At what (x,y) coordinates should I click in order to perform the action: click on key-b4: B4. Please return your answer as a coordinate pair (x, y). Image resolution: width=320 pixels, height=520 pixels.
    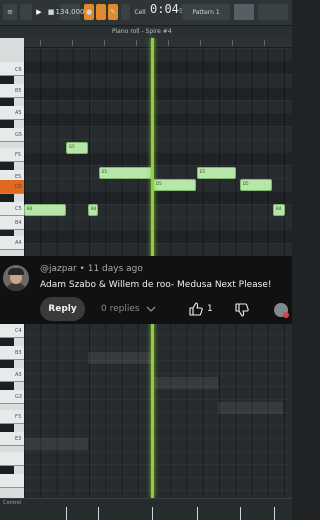
    Looking at the image, I should click on (12, 223).